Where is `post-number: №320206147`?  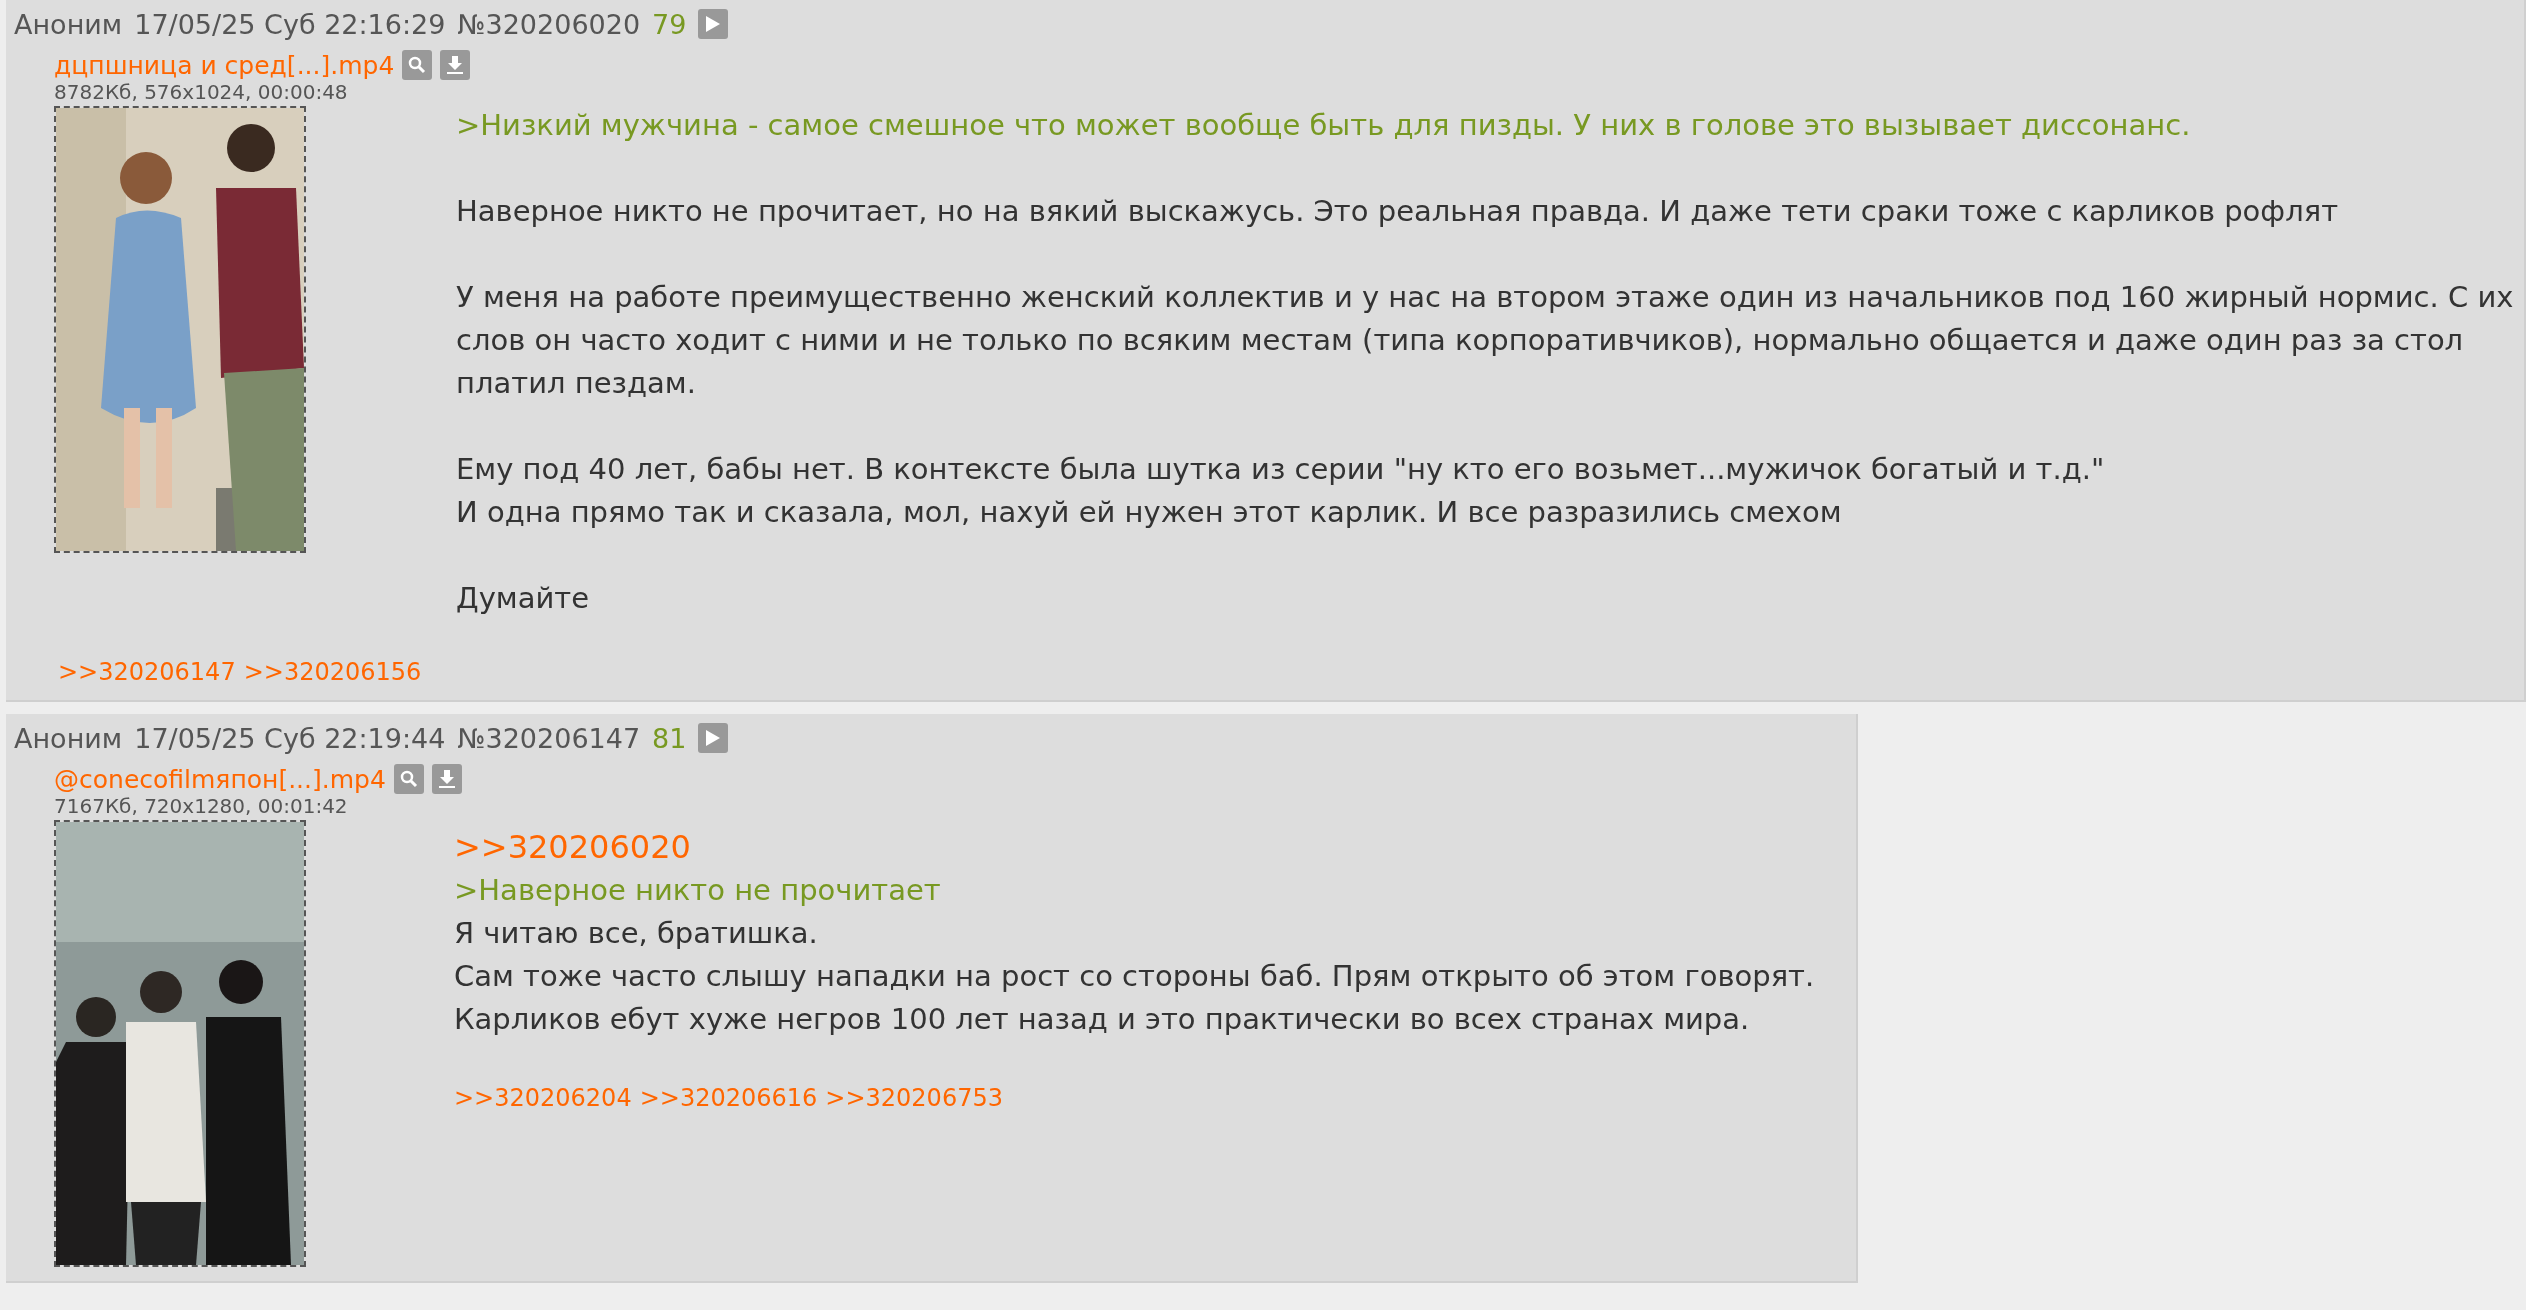 post-number: №320206147 is located at coordinates (549, 738).